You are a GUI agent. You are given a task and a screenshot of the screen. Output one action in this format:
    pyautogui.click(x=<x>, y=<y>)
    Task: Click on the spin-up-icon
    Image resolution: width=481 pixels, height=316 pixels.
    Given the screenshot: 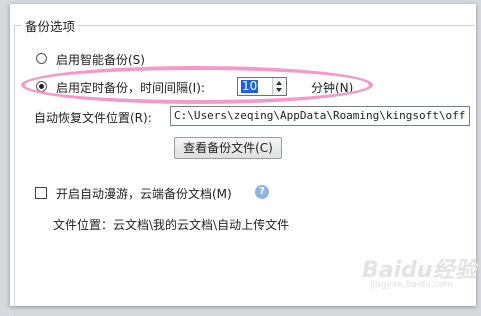 What is the action you would take?
    pyautogui.click(x=279, y=83)
    